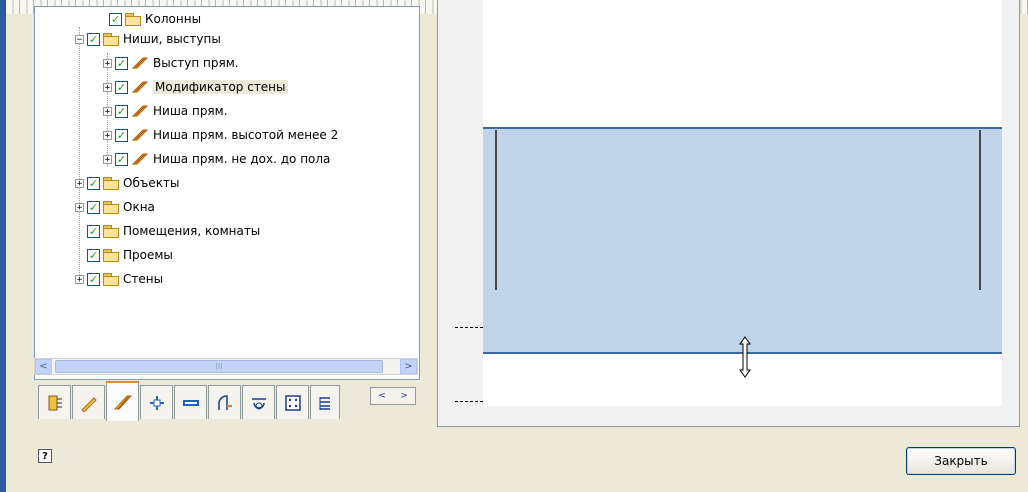 This screenshot has width=1028, height=492. I want to click on tab-door, so click(224, 402).